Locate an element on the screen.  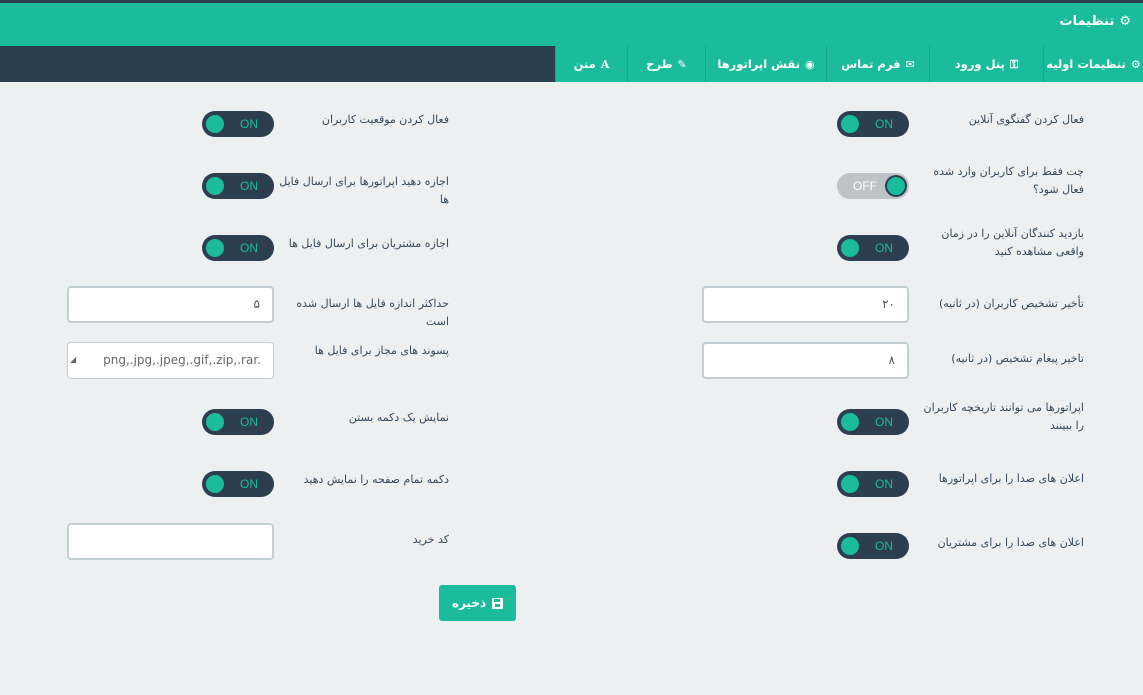
sound-customers-toggle: ON is located at coordinates (873, 546).